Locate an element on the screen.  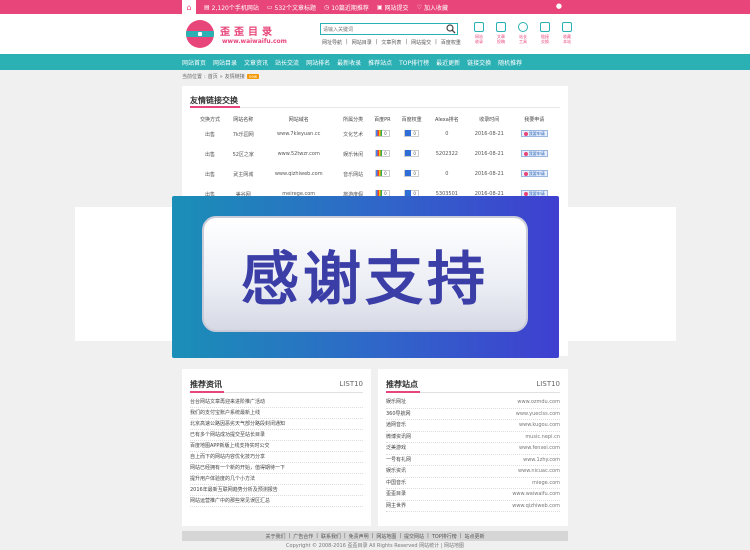
cell-name: 武主网城 is located at coordinates (243, 174).